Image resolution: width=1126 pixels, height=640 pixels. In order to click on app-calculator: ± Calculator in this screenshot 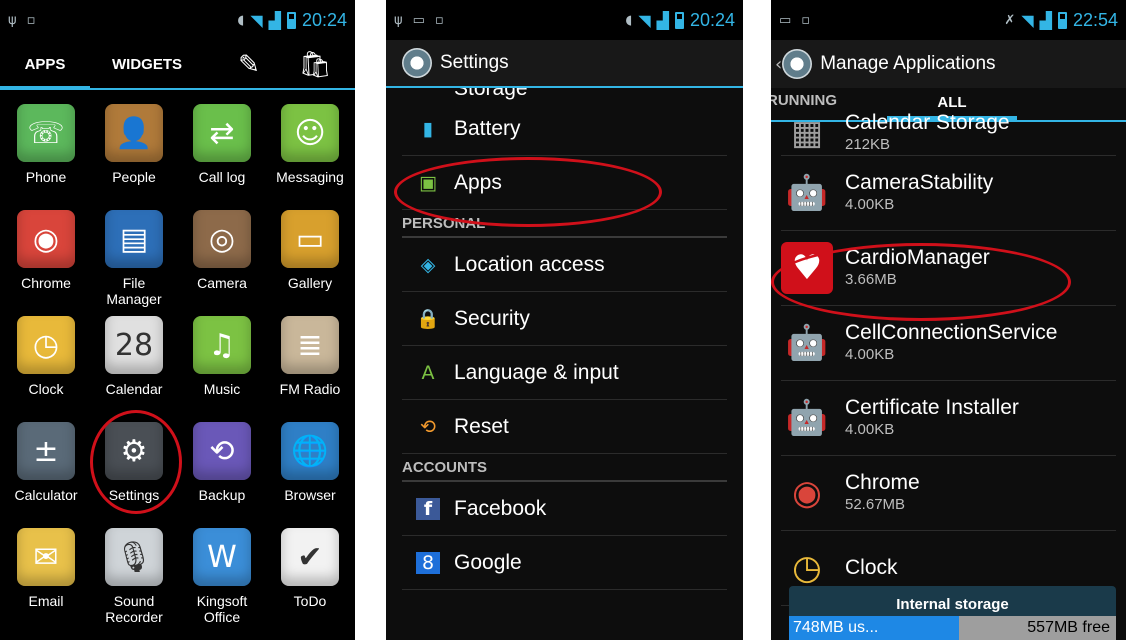, I will do `click(46, 475)`.